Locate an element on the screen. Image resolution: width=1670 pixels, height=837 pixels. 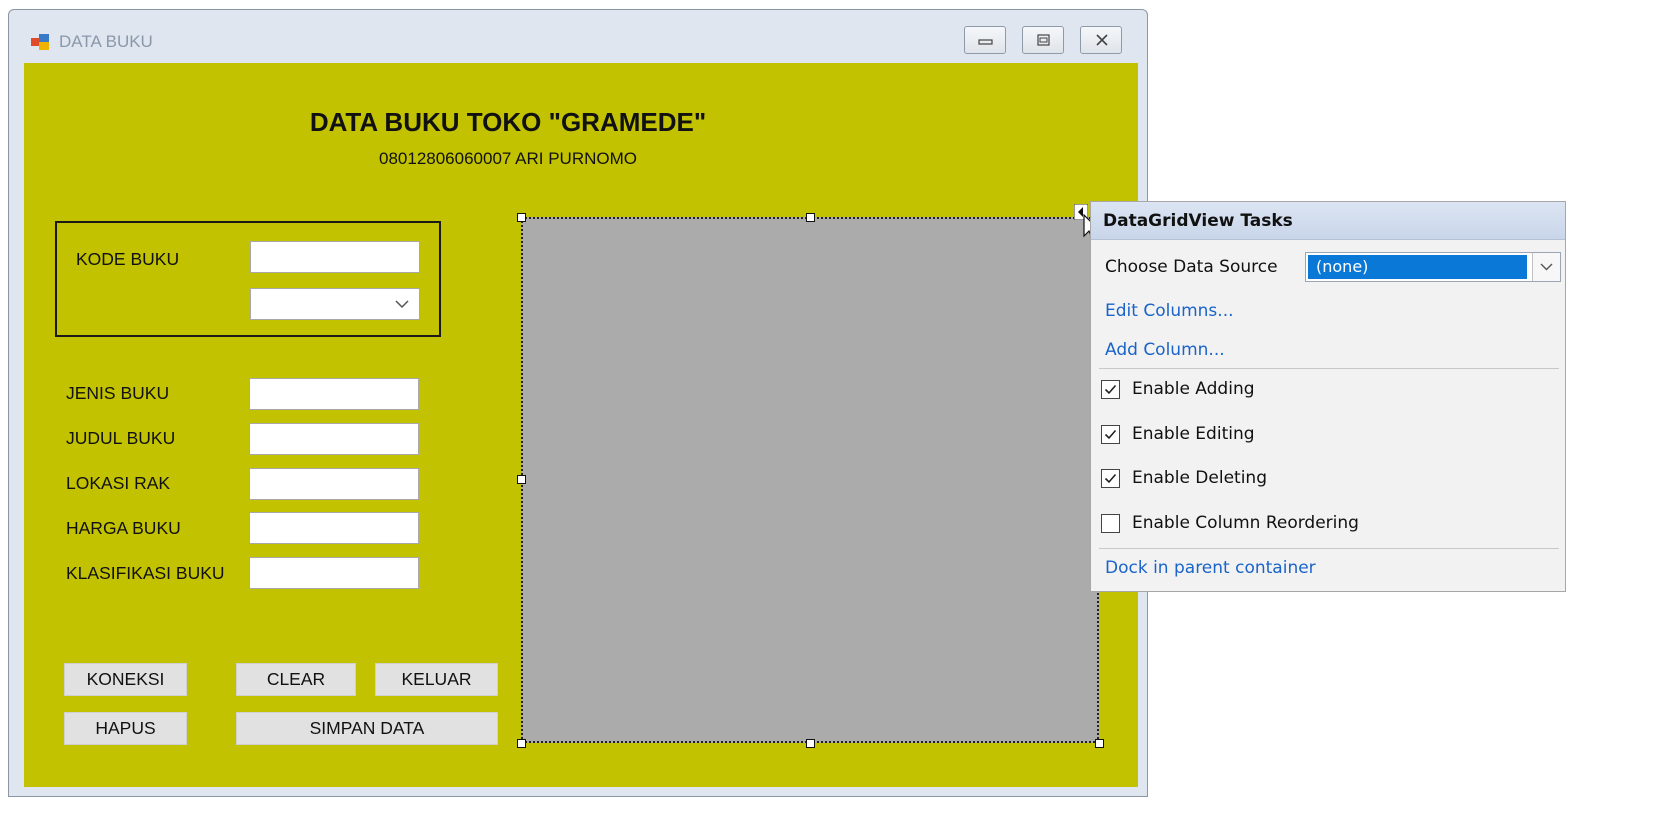
maximize-button is located at coordinates (1043, 40).